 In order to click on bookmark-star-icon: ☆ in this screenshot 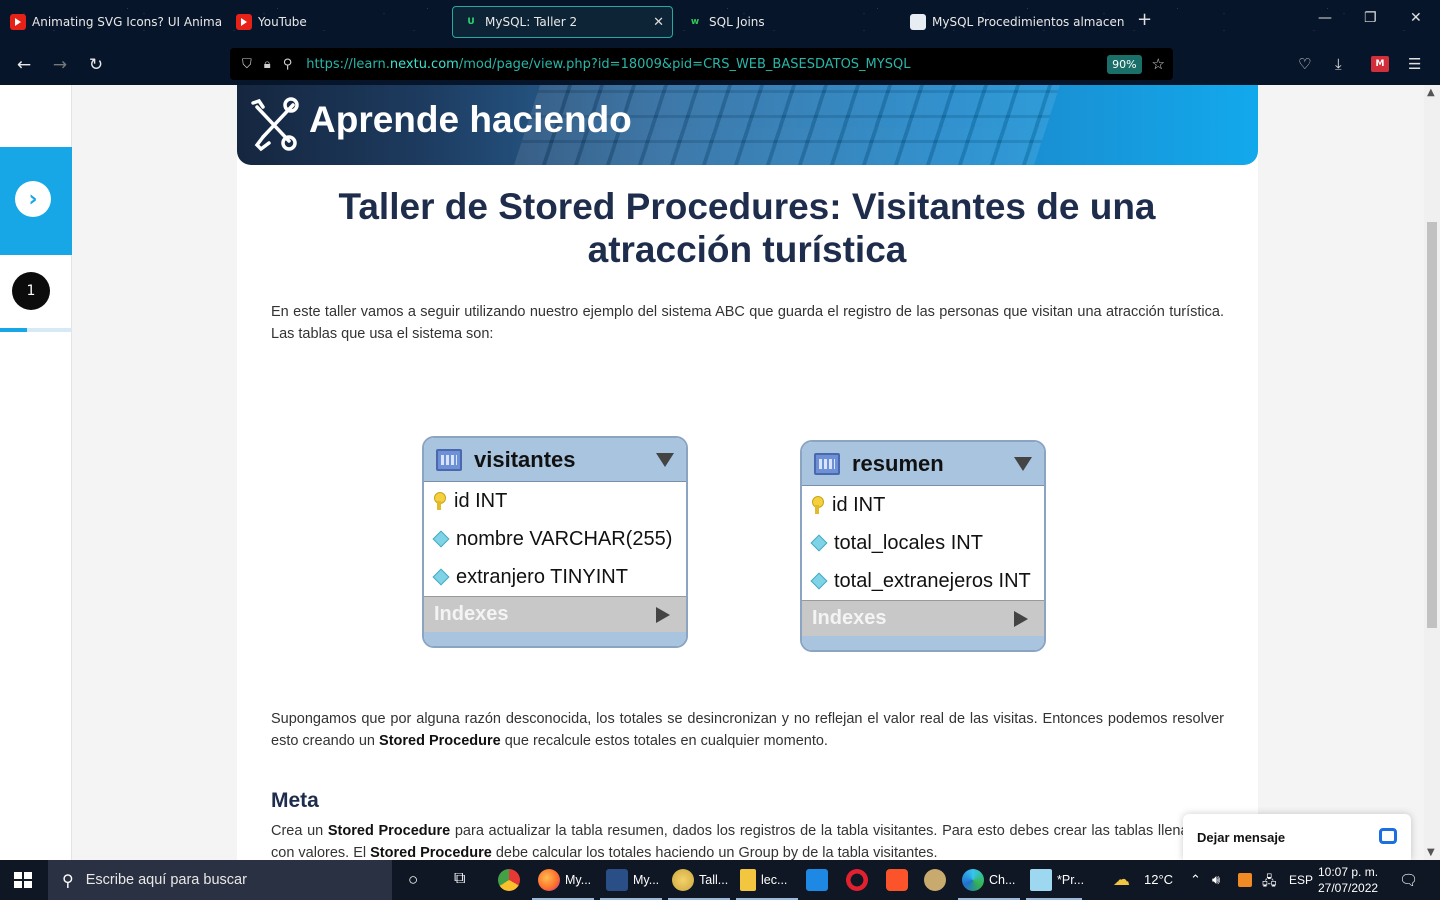, I will do `click(1158, 64)`.